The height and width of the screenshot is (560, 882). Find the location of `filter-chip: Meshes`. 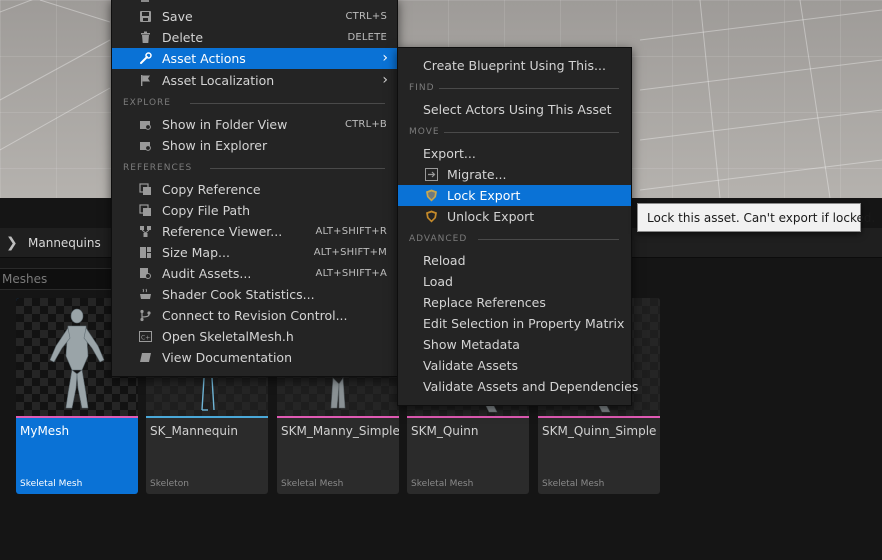

filter-chip: Meshes is located at coordinates (56, 279).